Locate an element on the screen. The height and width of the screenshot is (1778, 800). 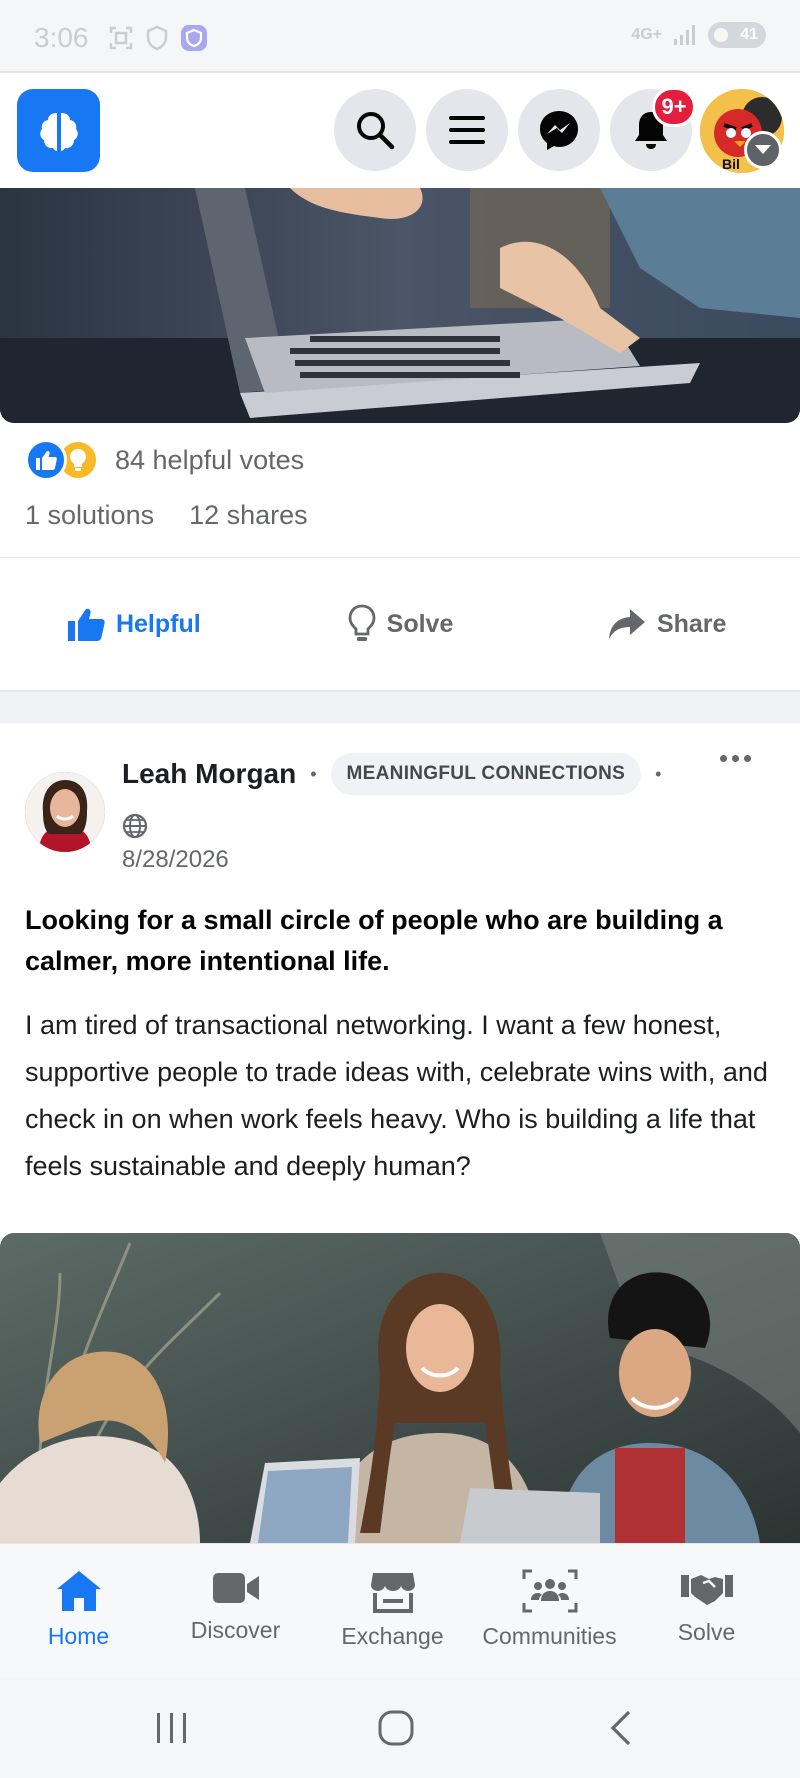
nav-discover: Discover is located at coordinates (235, 1611).